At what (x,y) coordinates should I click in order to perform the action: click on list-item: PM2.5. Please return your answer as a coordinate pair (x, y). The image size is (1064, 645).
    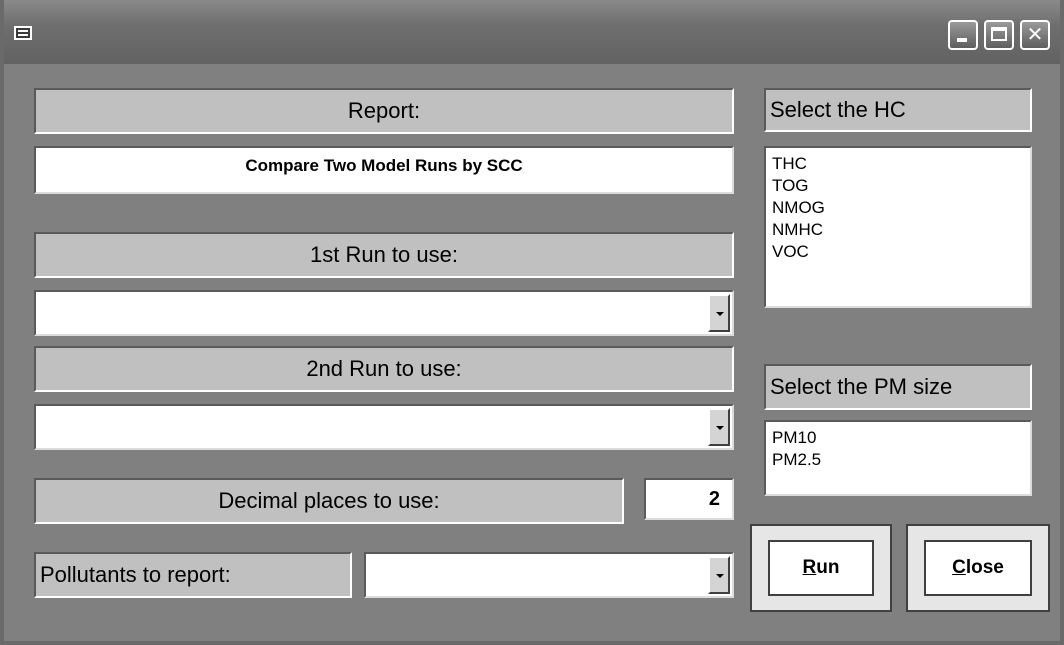
    Looking at the image, I should click on (898, 460).